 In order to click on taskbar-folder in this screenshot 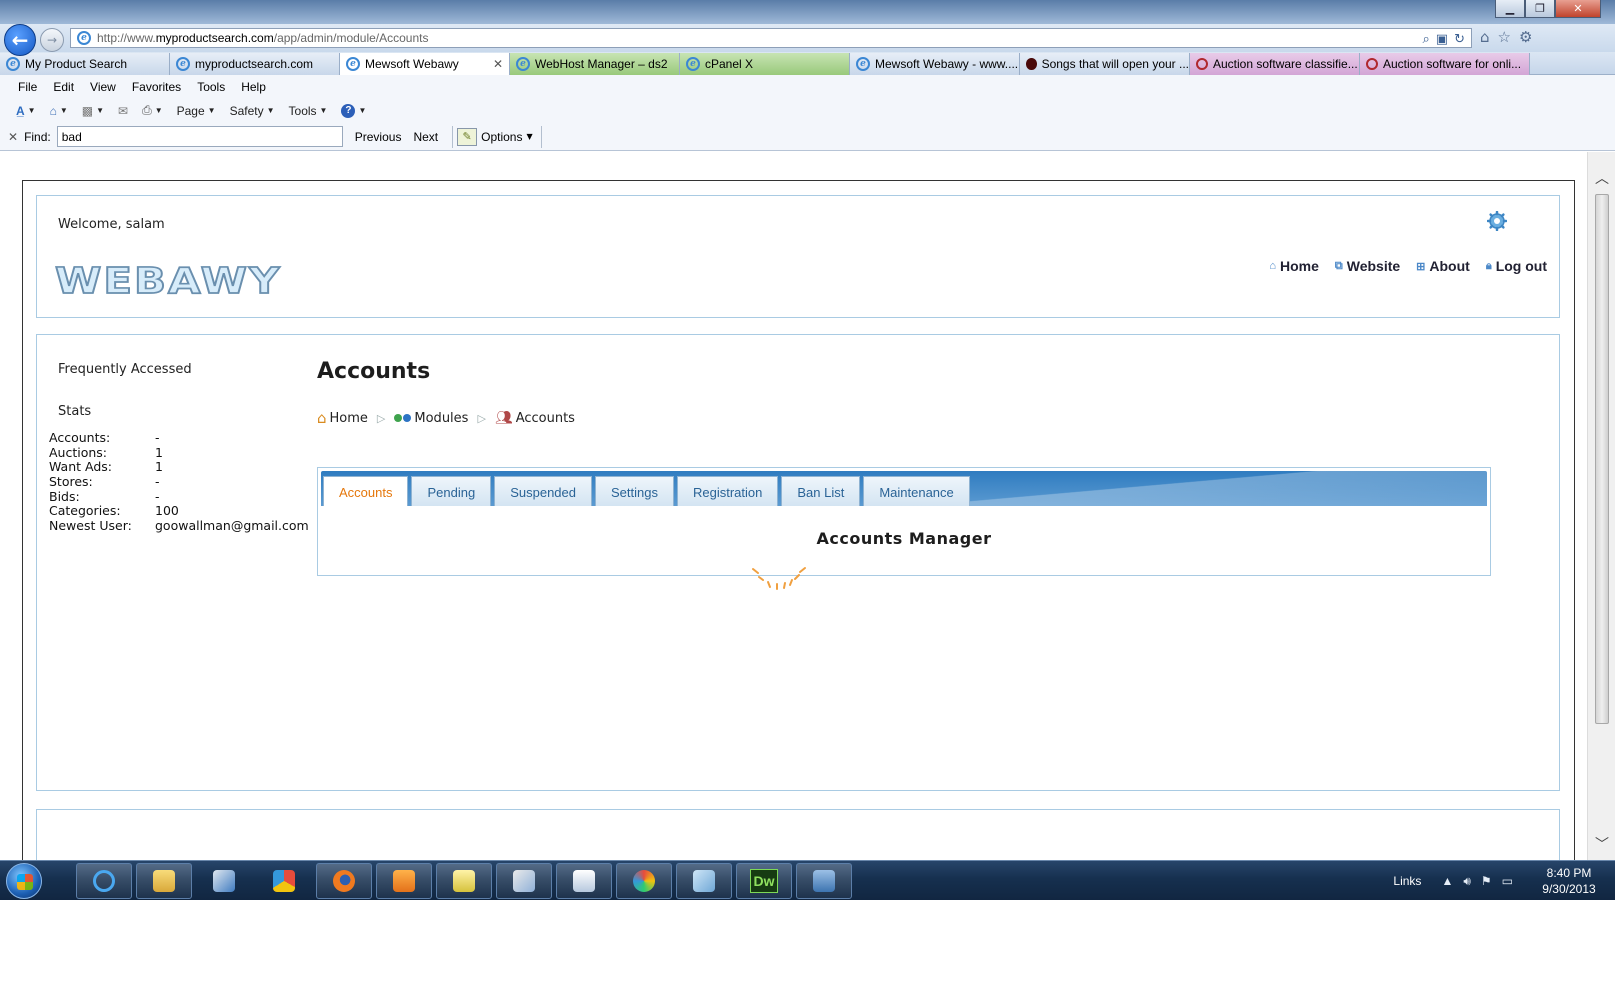, I will do `click(464, 881)`.